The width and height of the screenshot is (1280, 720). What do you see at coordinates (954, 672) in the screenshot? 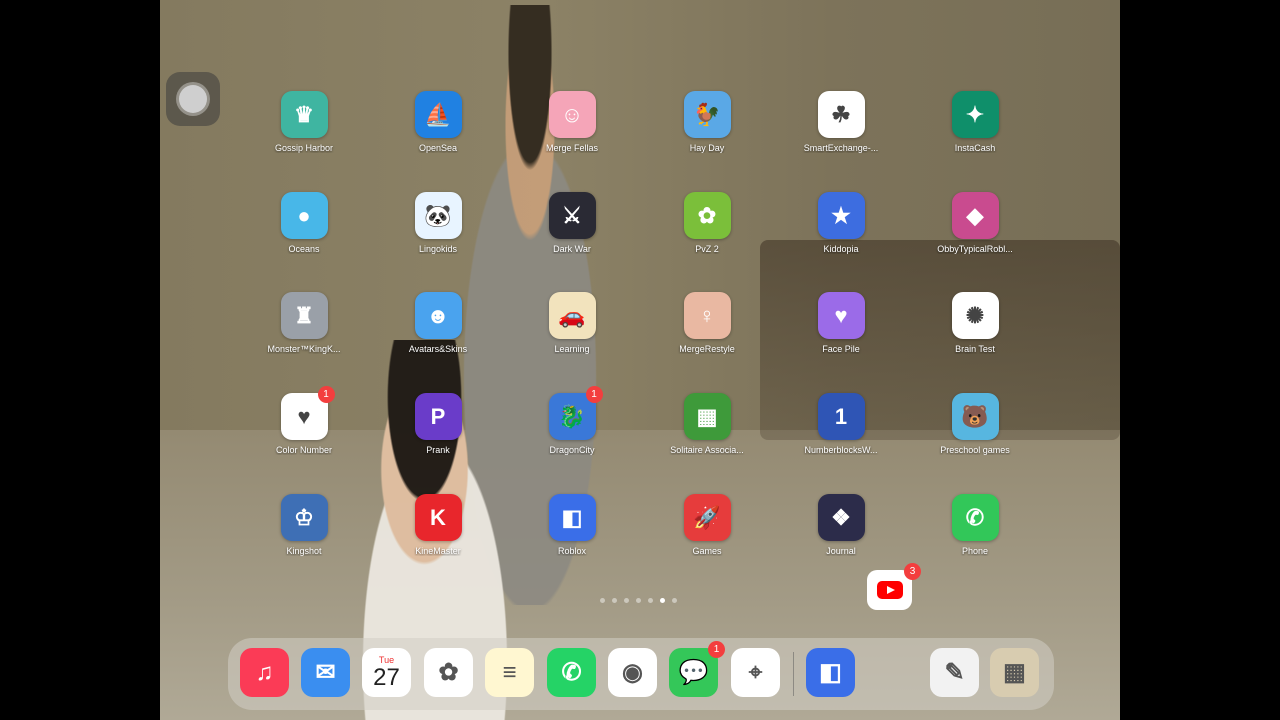
I see `brush-app-icon: ✎` at bounding box center [954, 672].